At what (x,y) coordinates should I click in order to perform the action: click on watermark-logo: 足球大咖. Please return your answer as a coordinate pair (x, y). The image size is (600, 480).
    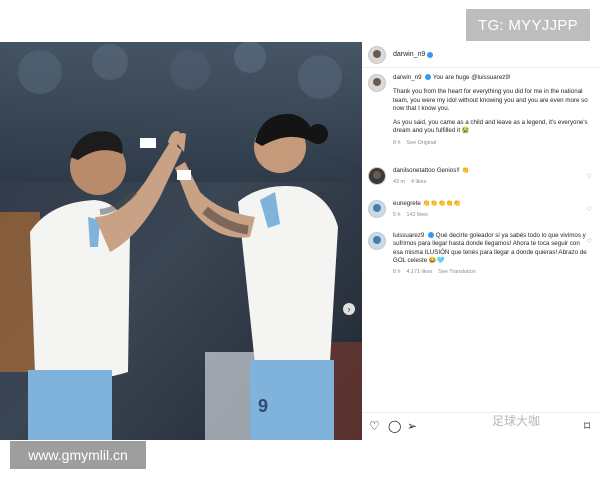
    Looking at the image, I should click on (516, 421).